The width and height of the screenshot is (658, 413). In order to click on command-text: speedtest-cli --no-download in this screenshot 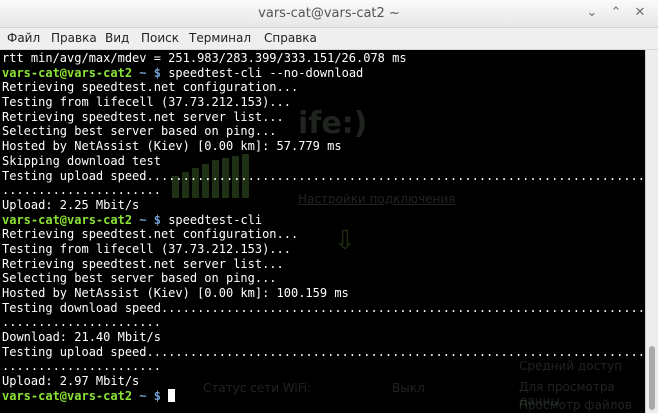, I will do `click(266, 72)`.